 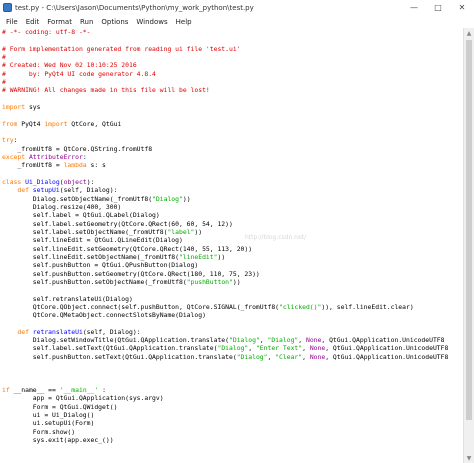 I want to click on code-line: _fromUtf8 = lambda s: s, so click(x=232, y=165).